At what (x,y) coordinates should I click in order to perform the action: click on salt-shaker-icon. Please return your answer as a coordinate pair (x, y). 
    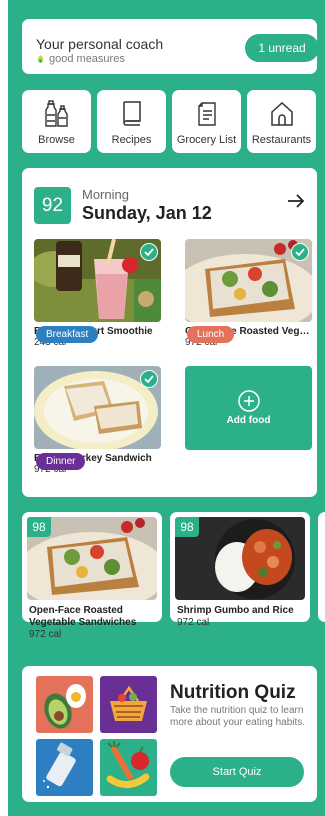
    Looking at the image, I should click on (64, 767).